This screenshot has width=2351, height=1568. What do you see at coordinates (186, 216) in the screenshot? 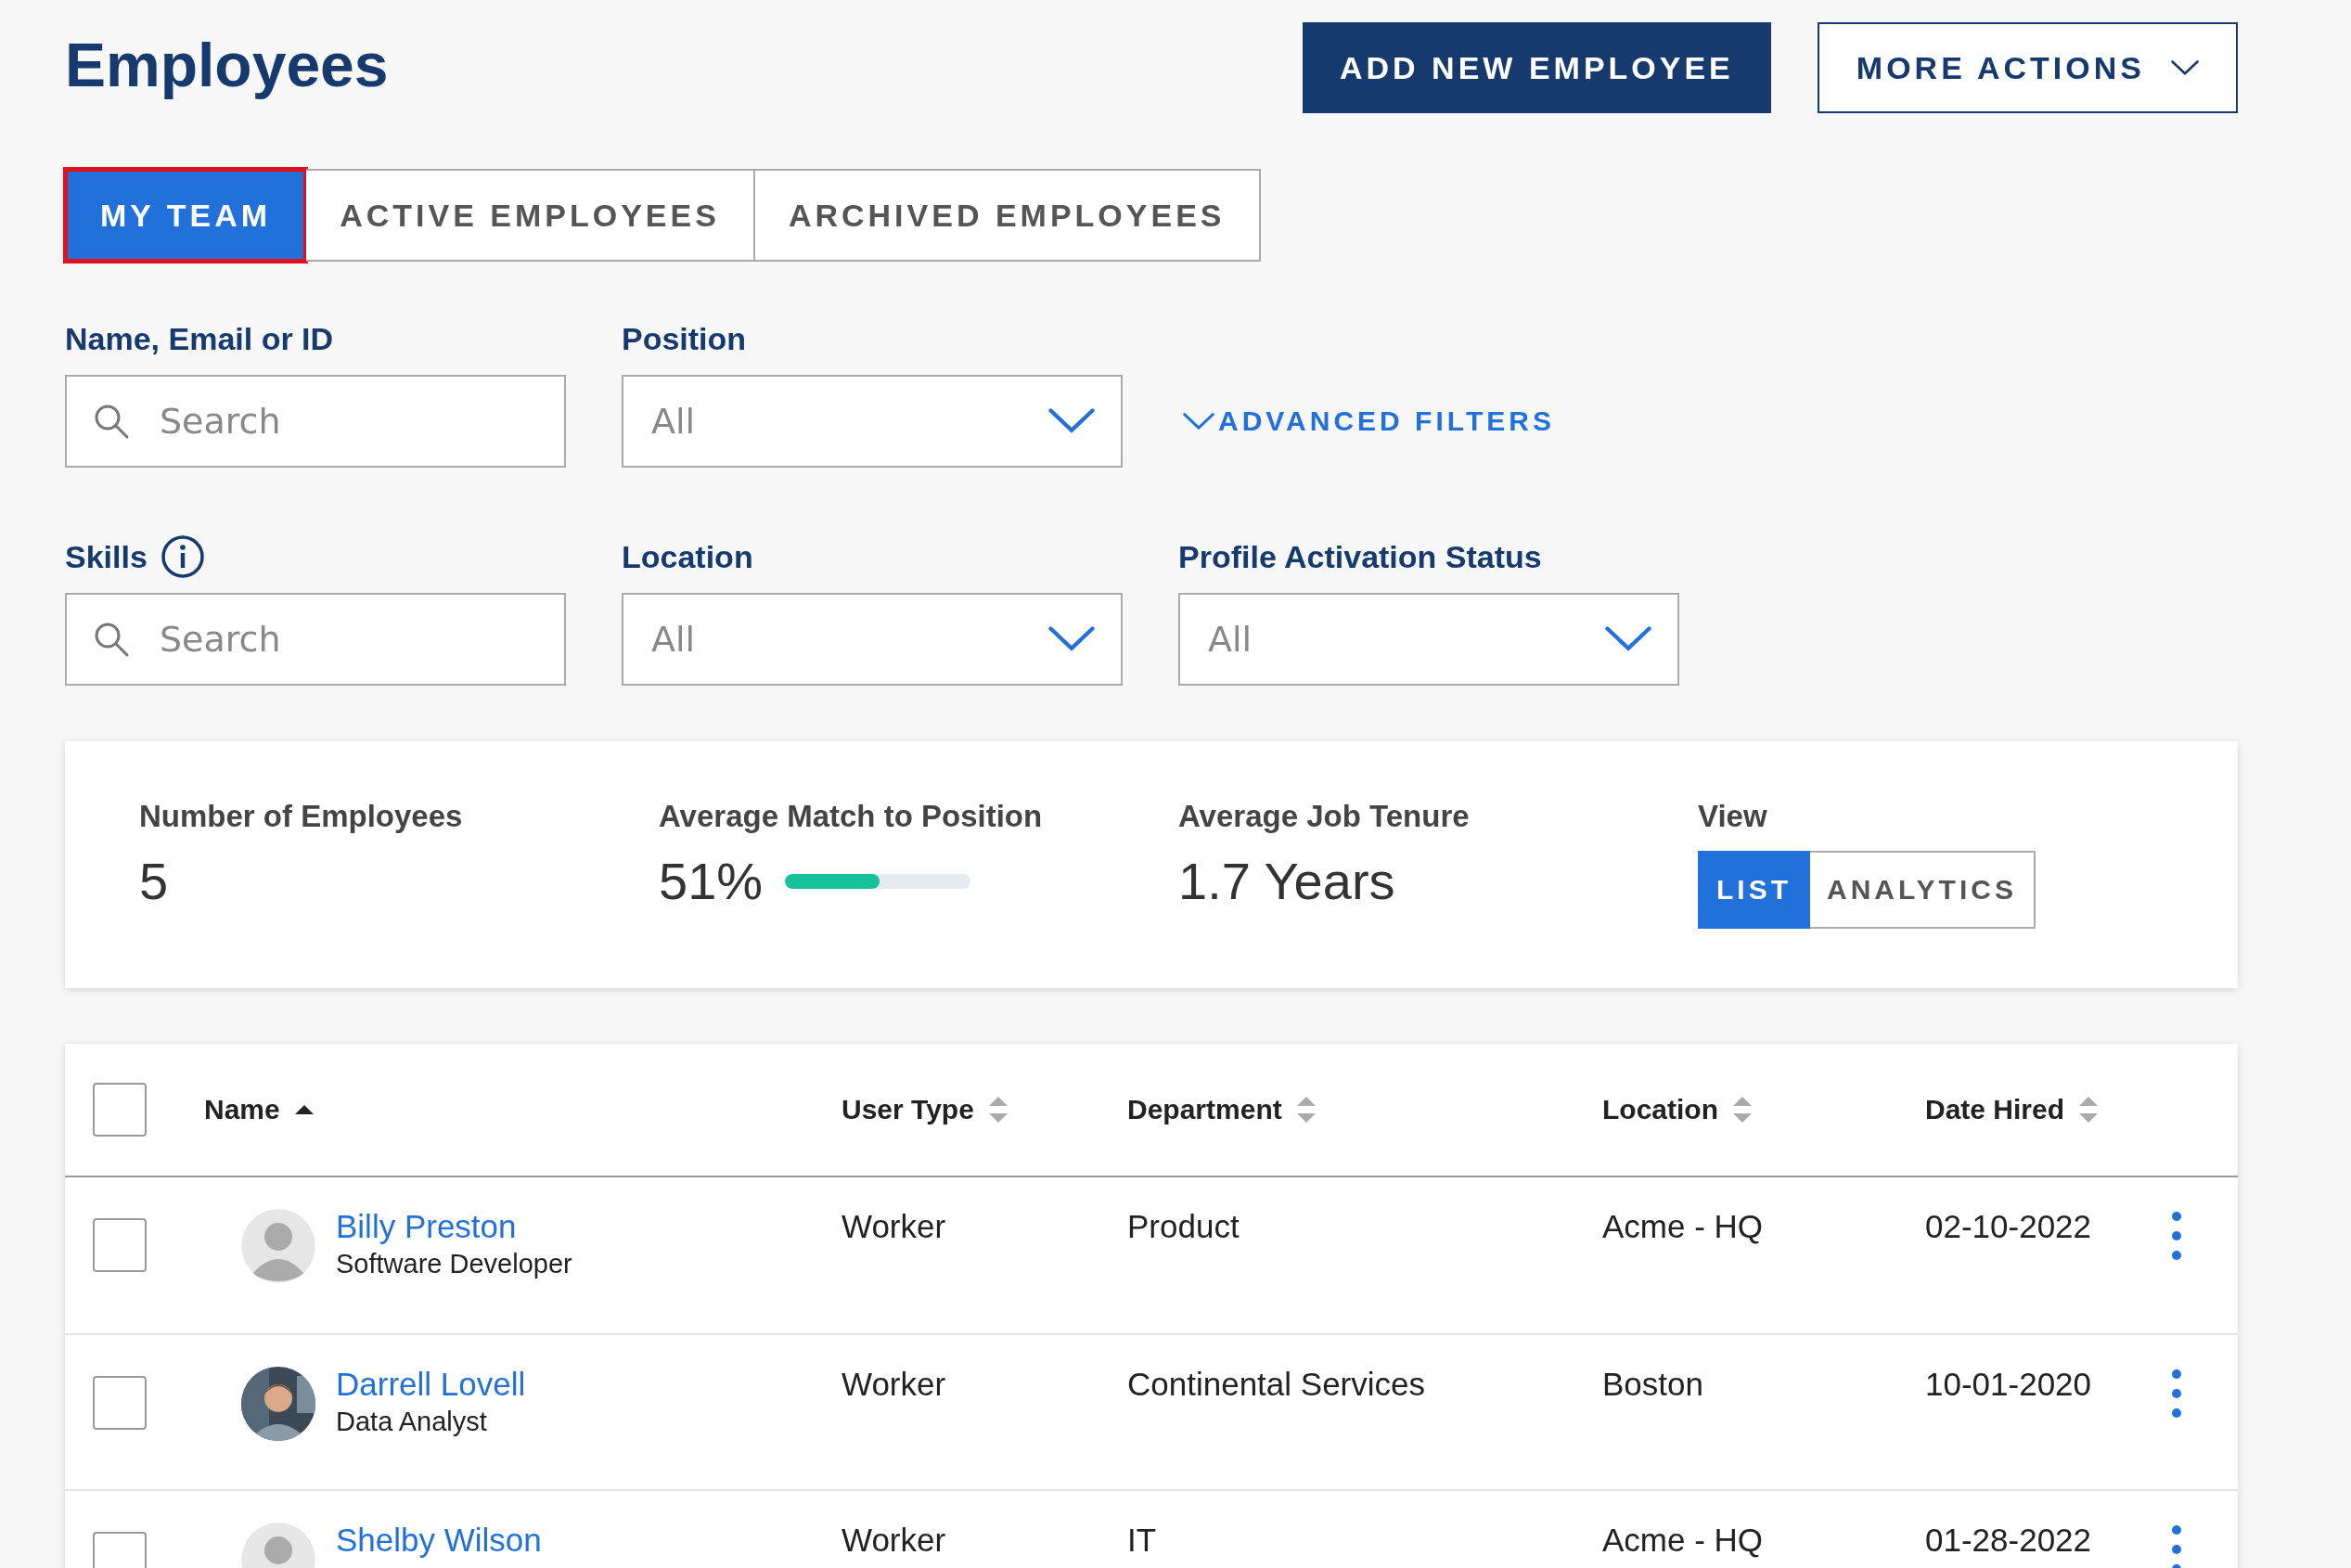
I see `tab: MY TEAM` at bounding box center [186, 216].